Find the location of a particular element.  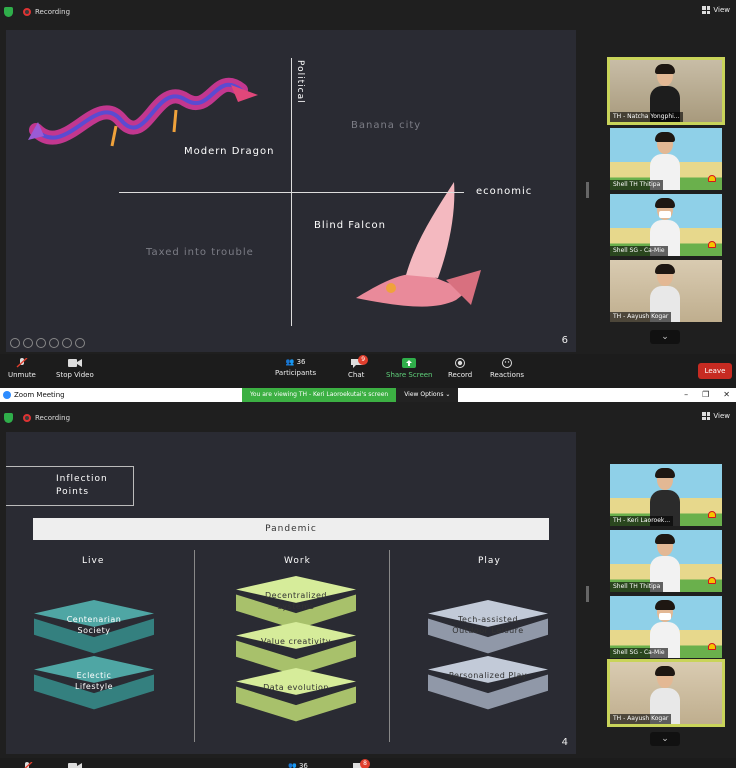

meeting-toolbar: 👥 36 8 is located at coordinates (368, 763).